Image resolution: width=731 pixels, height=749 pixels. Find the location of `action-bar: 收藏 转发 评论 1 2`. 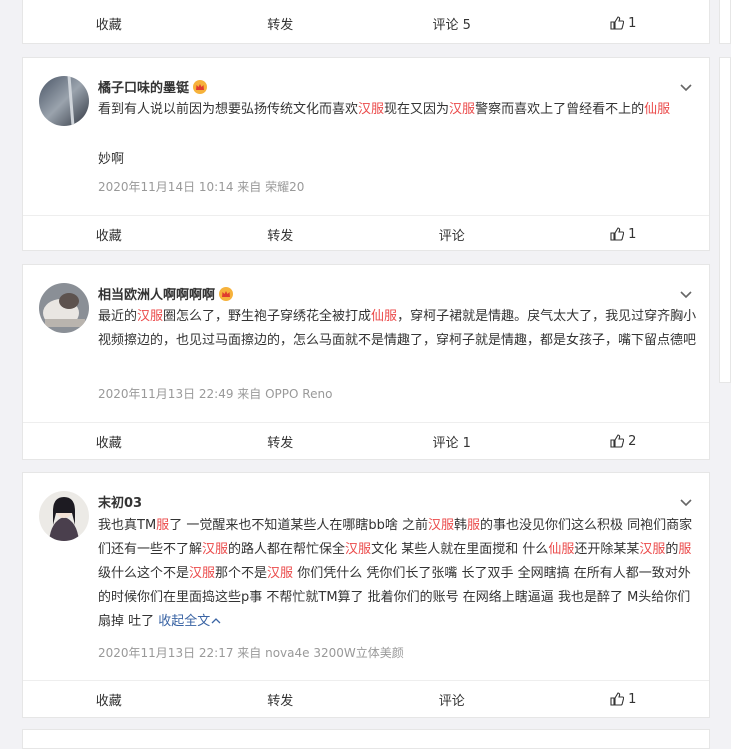

action-bar: 收藏 转发 评论 1 2 is located at coordinates (366, 440).